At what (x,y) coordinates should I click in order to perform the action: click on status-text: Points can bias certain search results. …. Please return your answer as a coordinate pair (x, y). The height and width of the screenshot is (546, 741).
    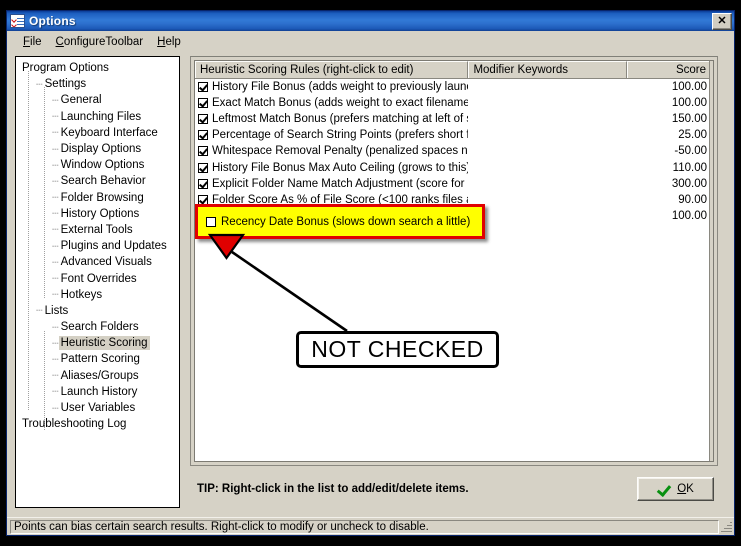
    Looking at the image, I should click on (364, 526).